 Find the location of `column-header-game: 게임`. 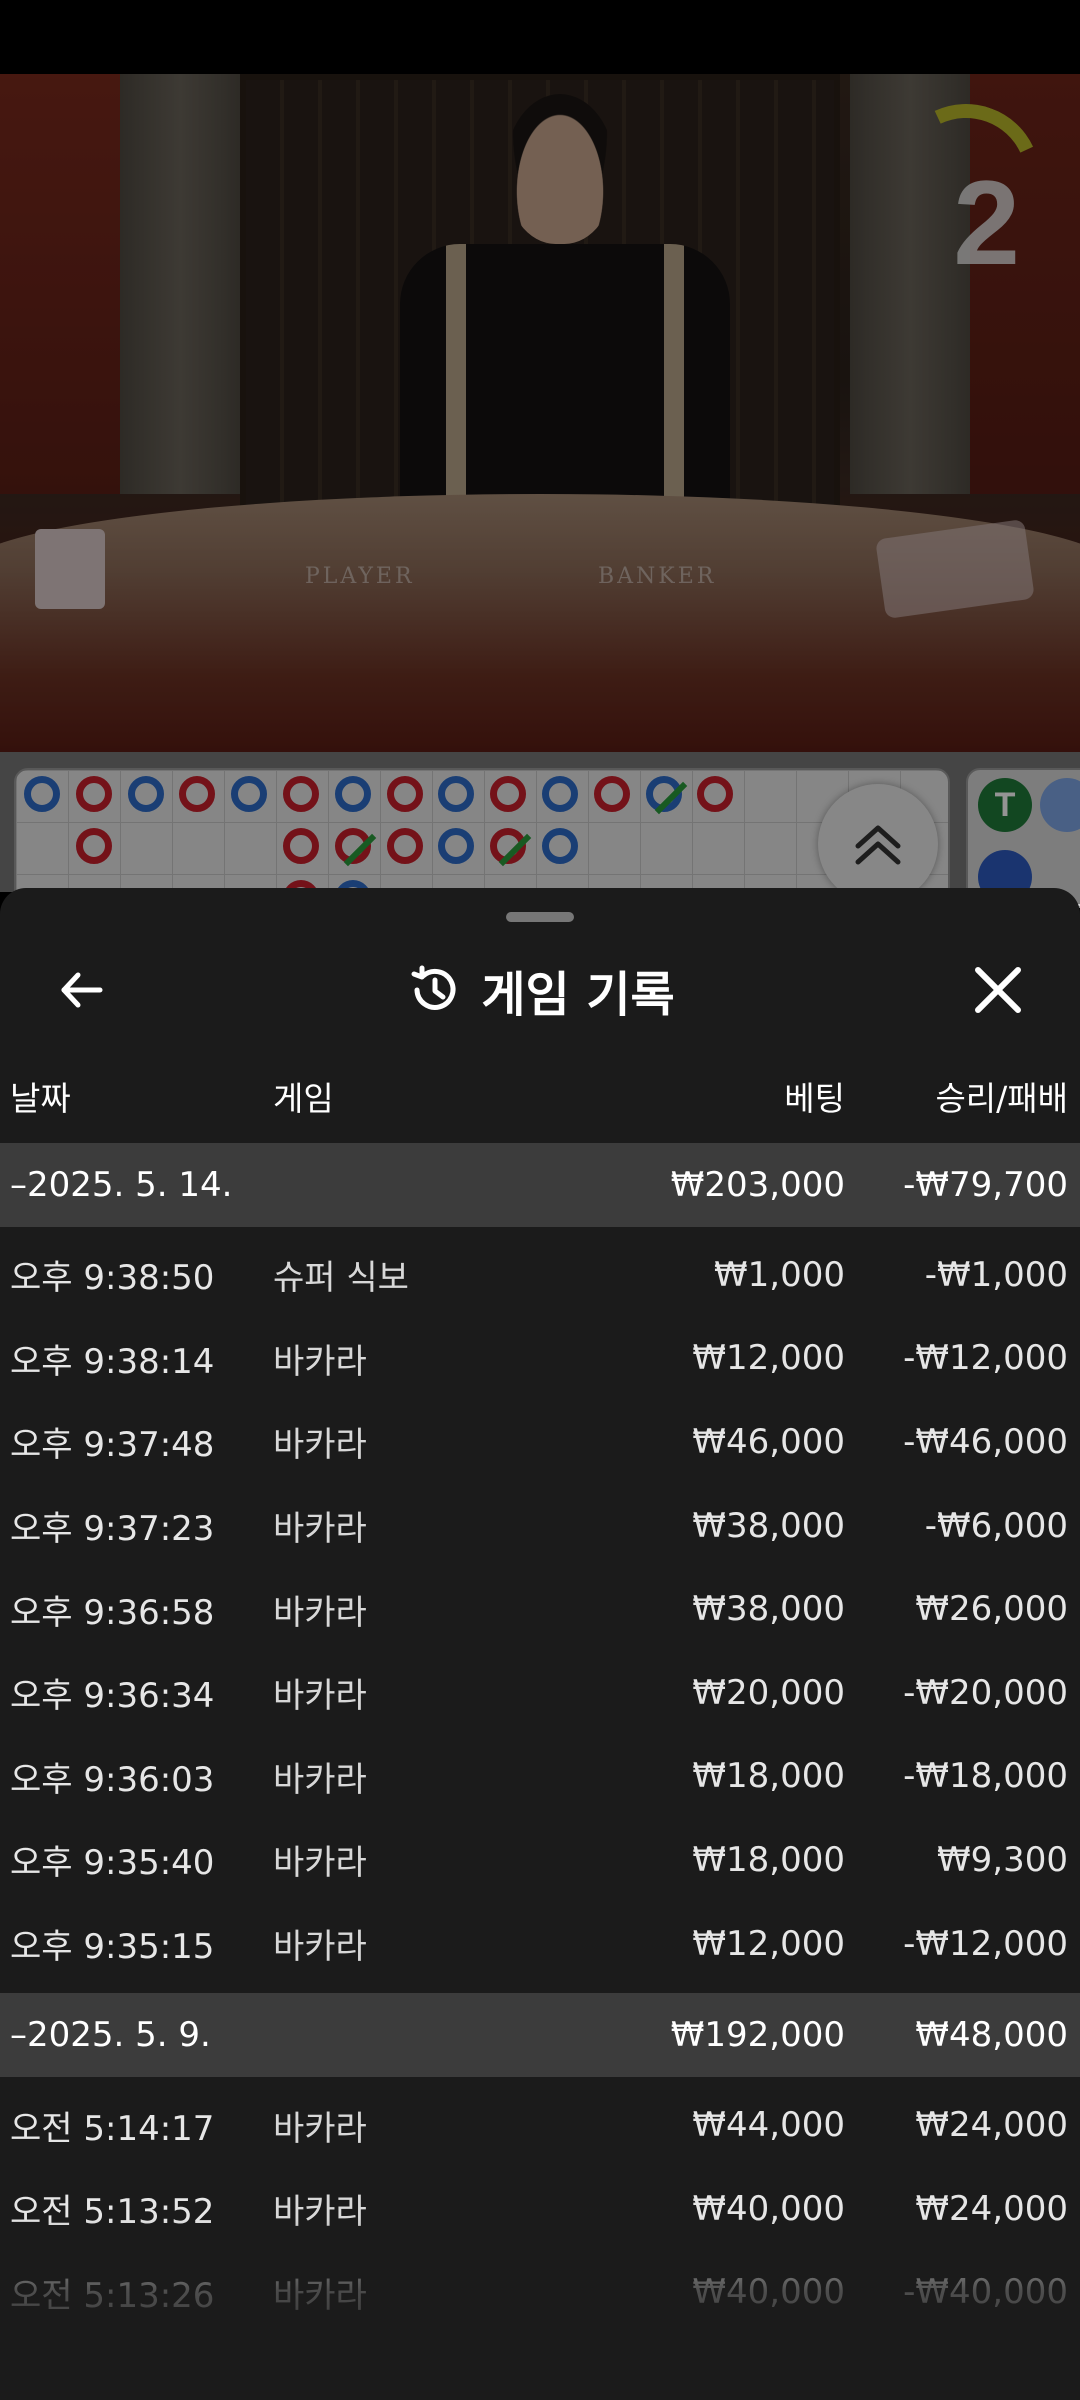

column-header-game: 게임 is located at coordinates (303, 1098).